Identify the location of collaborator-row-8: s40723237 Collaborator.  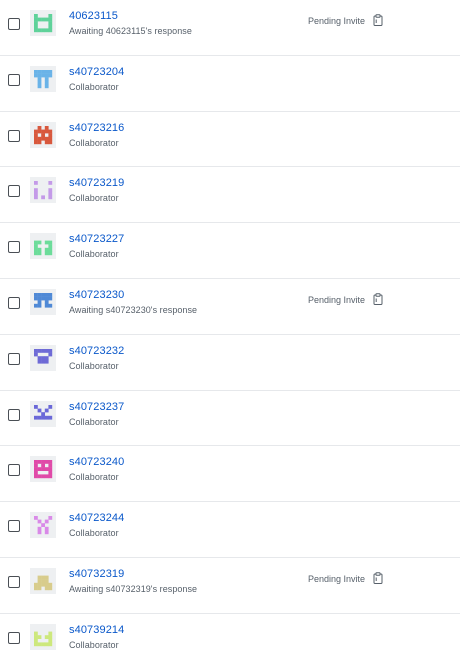
(230, 419).